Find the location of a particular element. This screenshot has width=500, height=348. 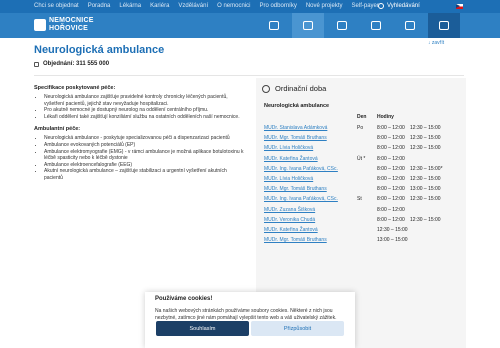

table-row: MUDr. Zuzana Šišková 8:00 – 12:00 is located at coordinates (357, 210).